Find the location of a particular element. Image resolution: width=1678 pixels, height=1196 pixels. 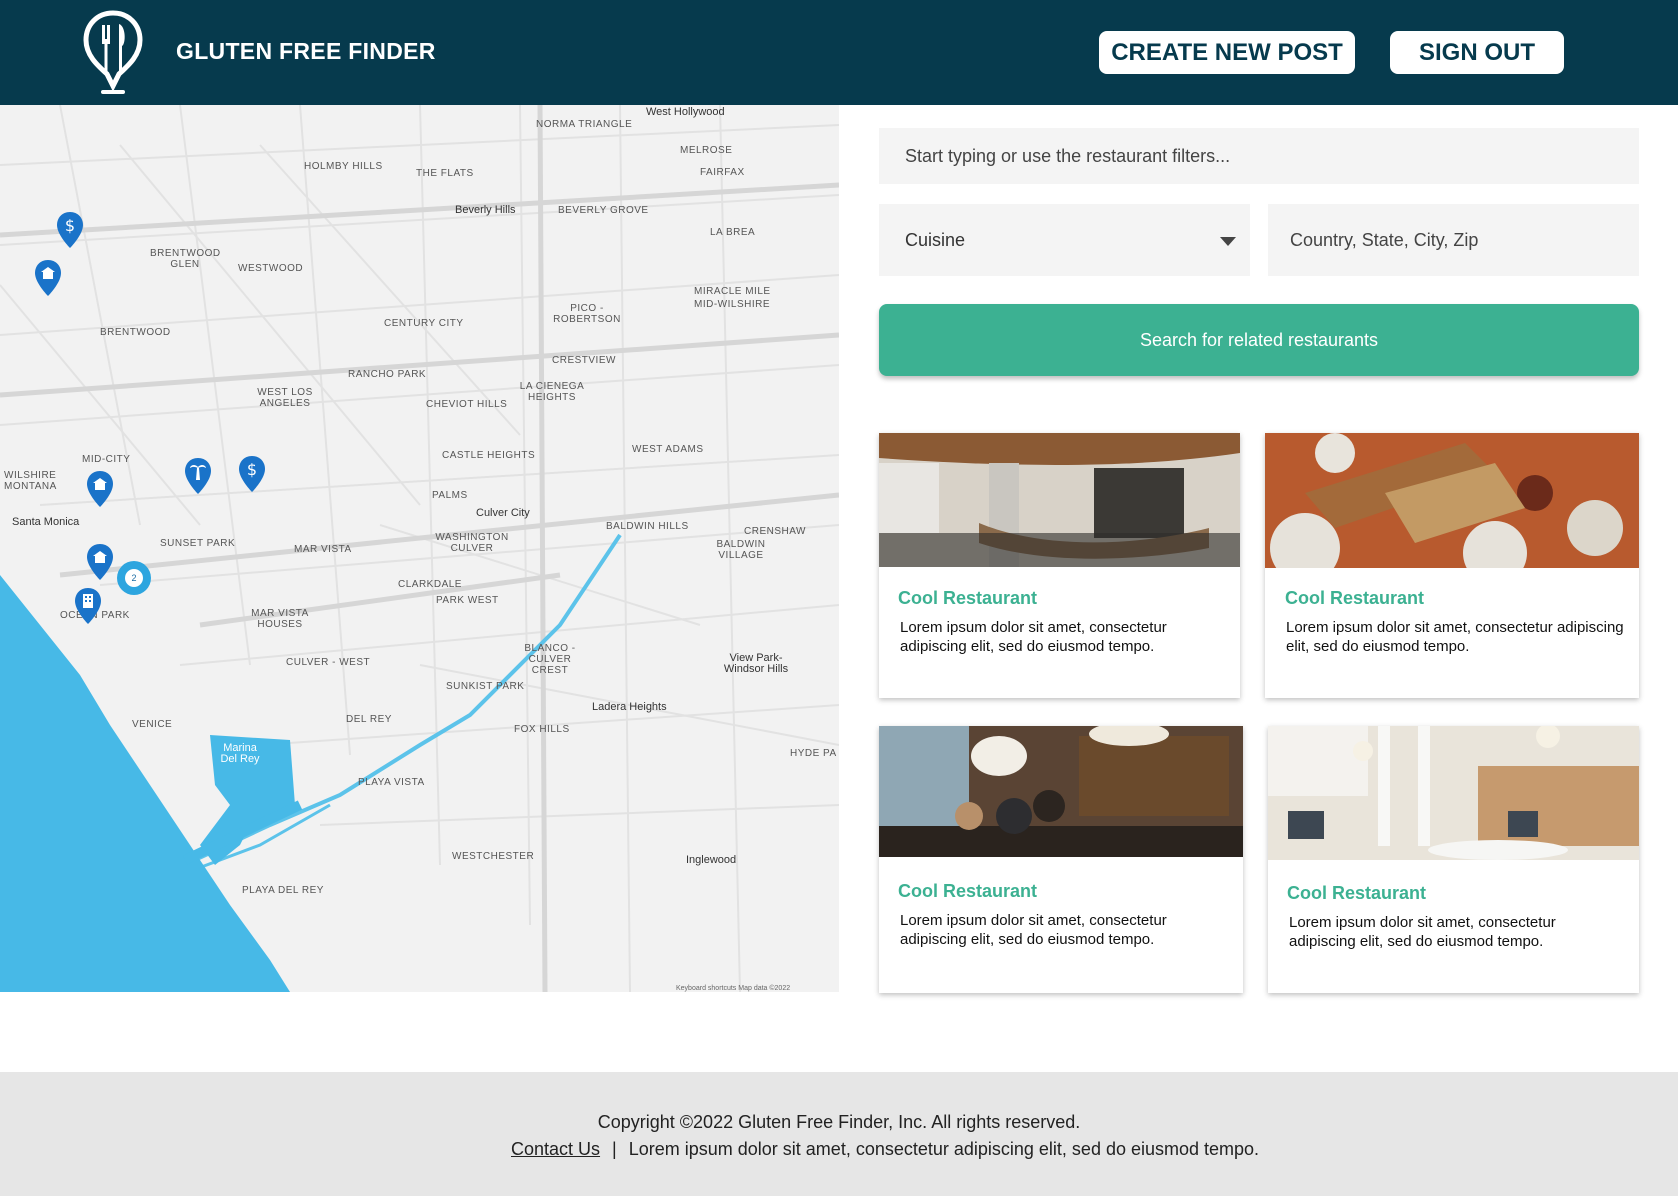

map-label: Beverly Hills is located at coordinates (485, 210).